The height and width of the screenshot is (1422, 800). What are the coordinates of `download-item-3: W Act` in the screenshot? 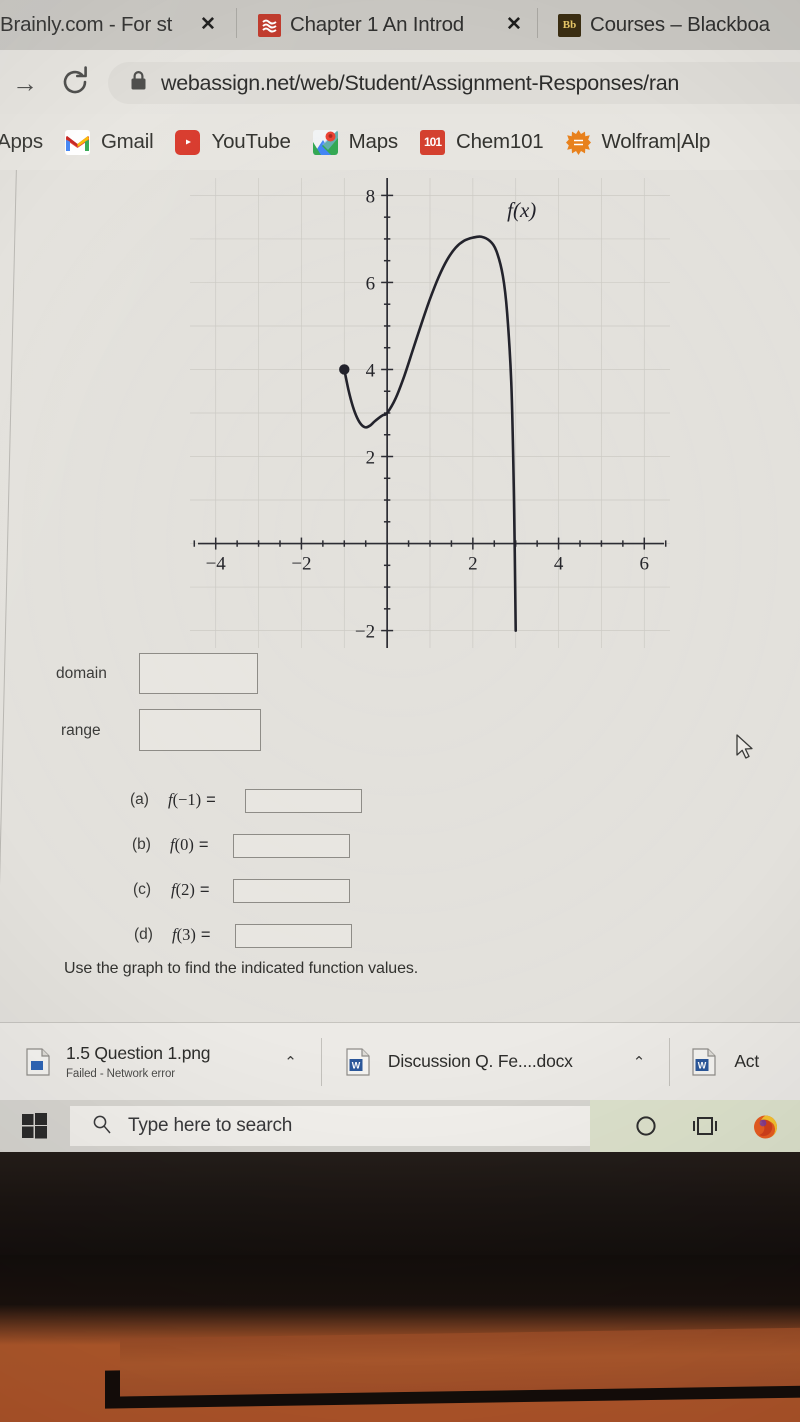 It's located at (714, 1062).